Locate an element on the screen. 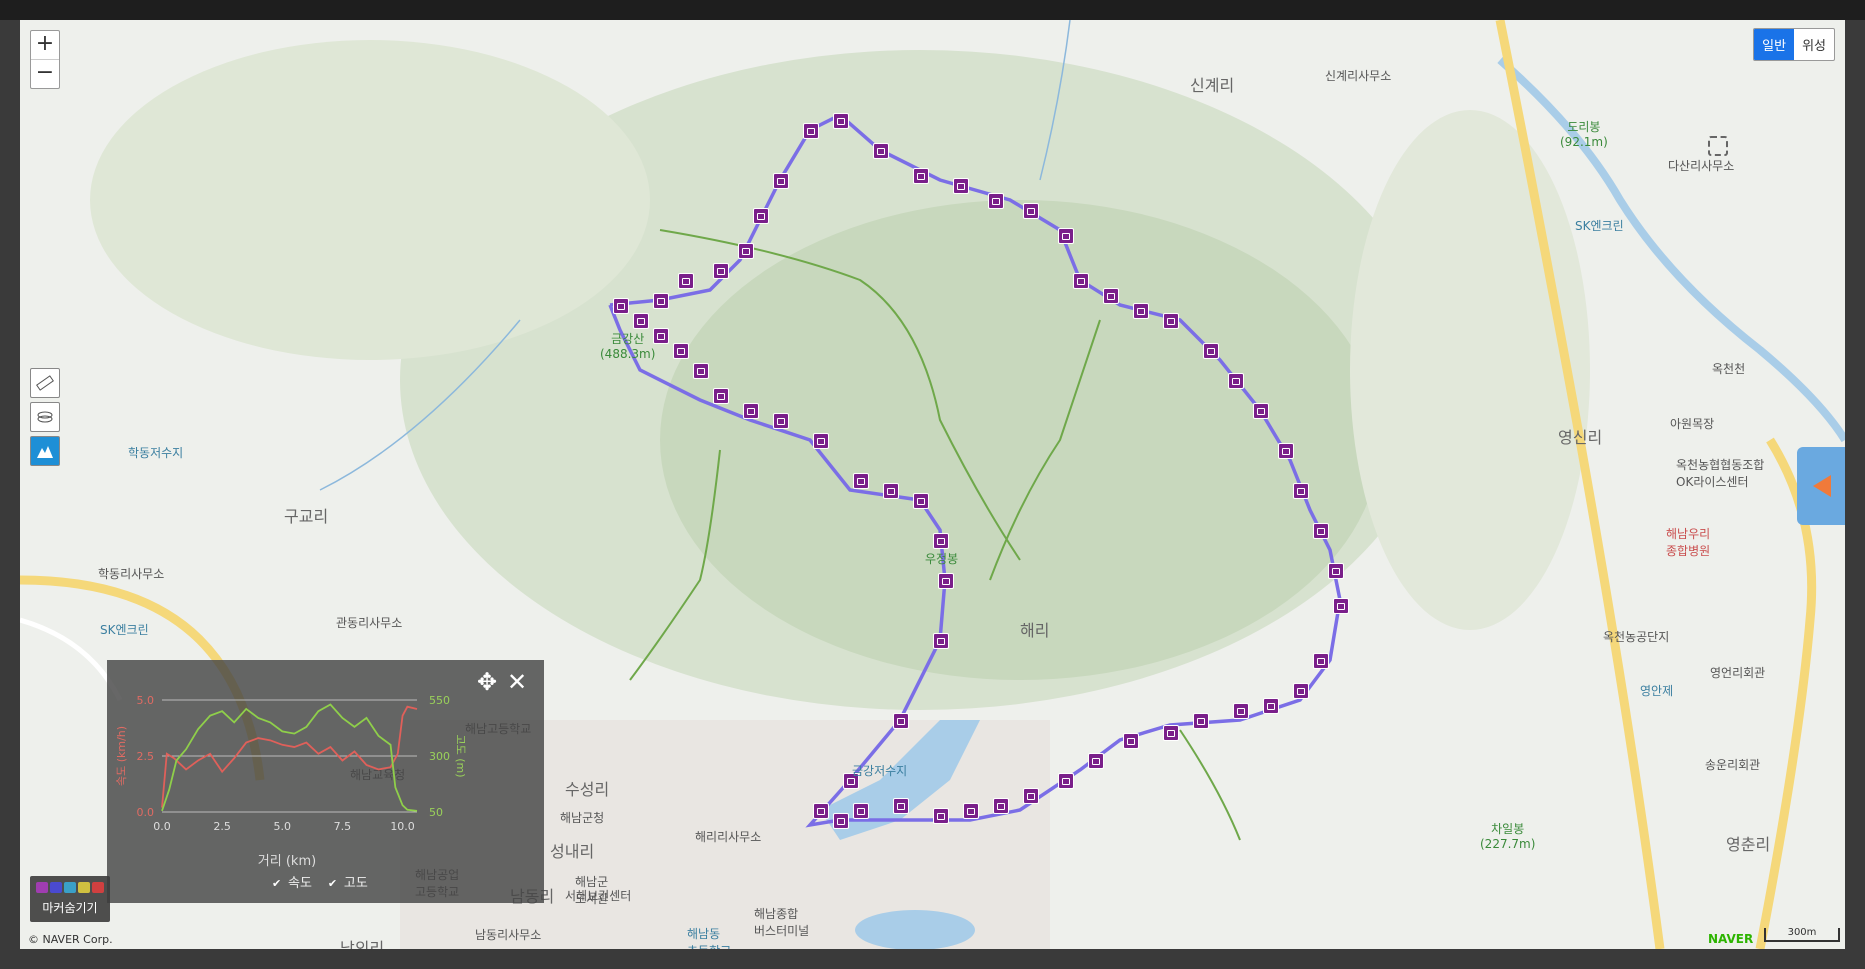 The width and height of the screenshot is (1865, 969). top-toolbar is located at coordinates (932, 10).